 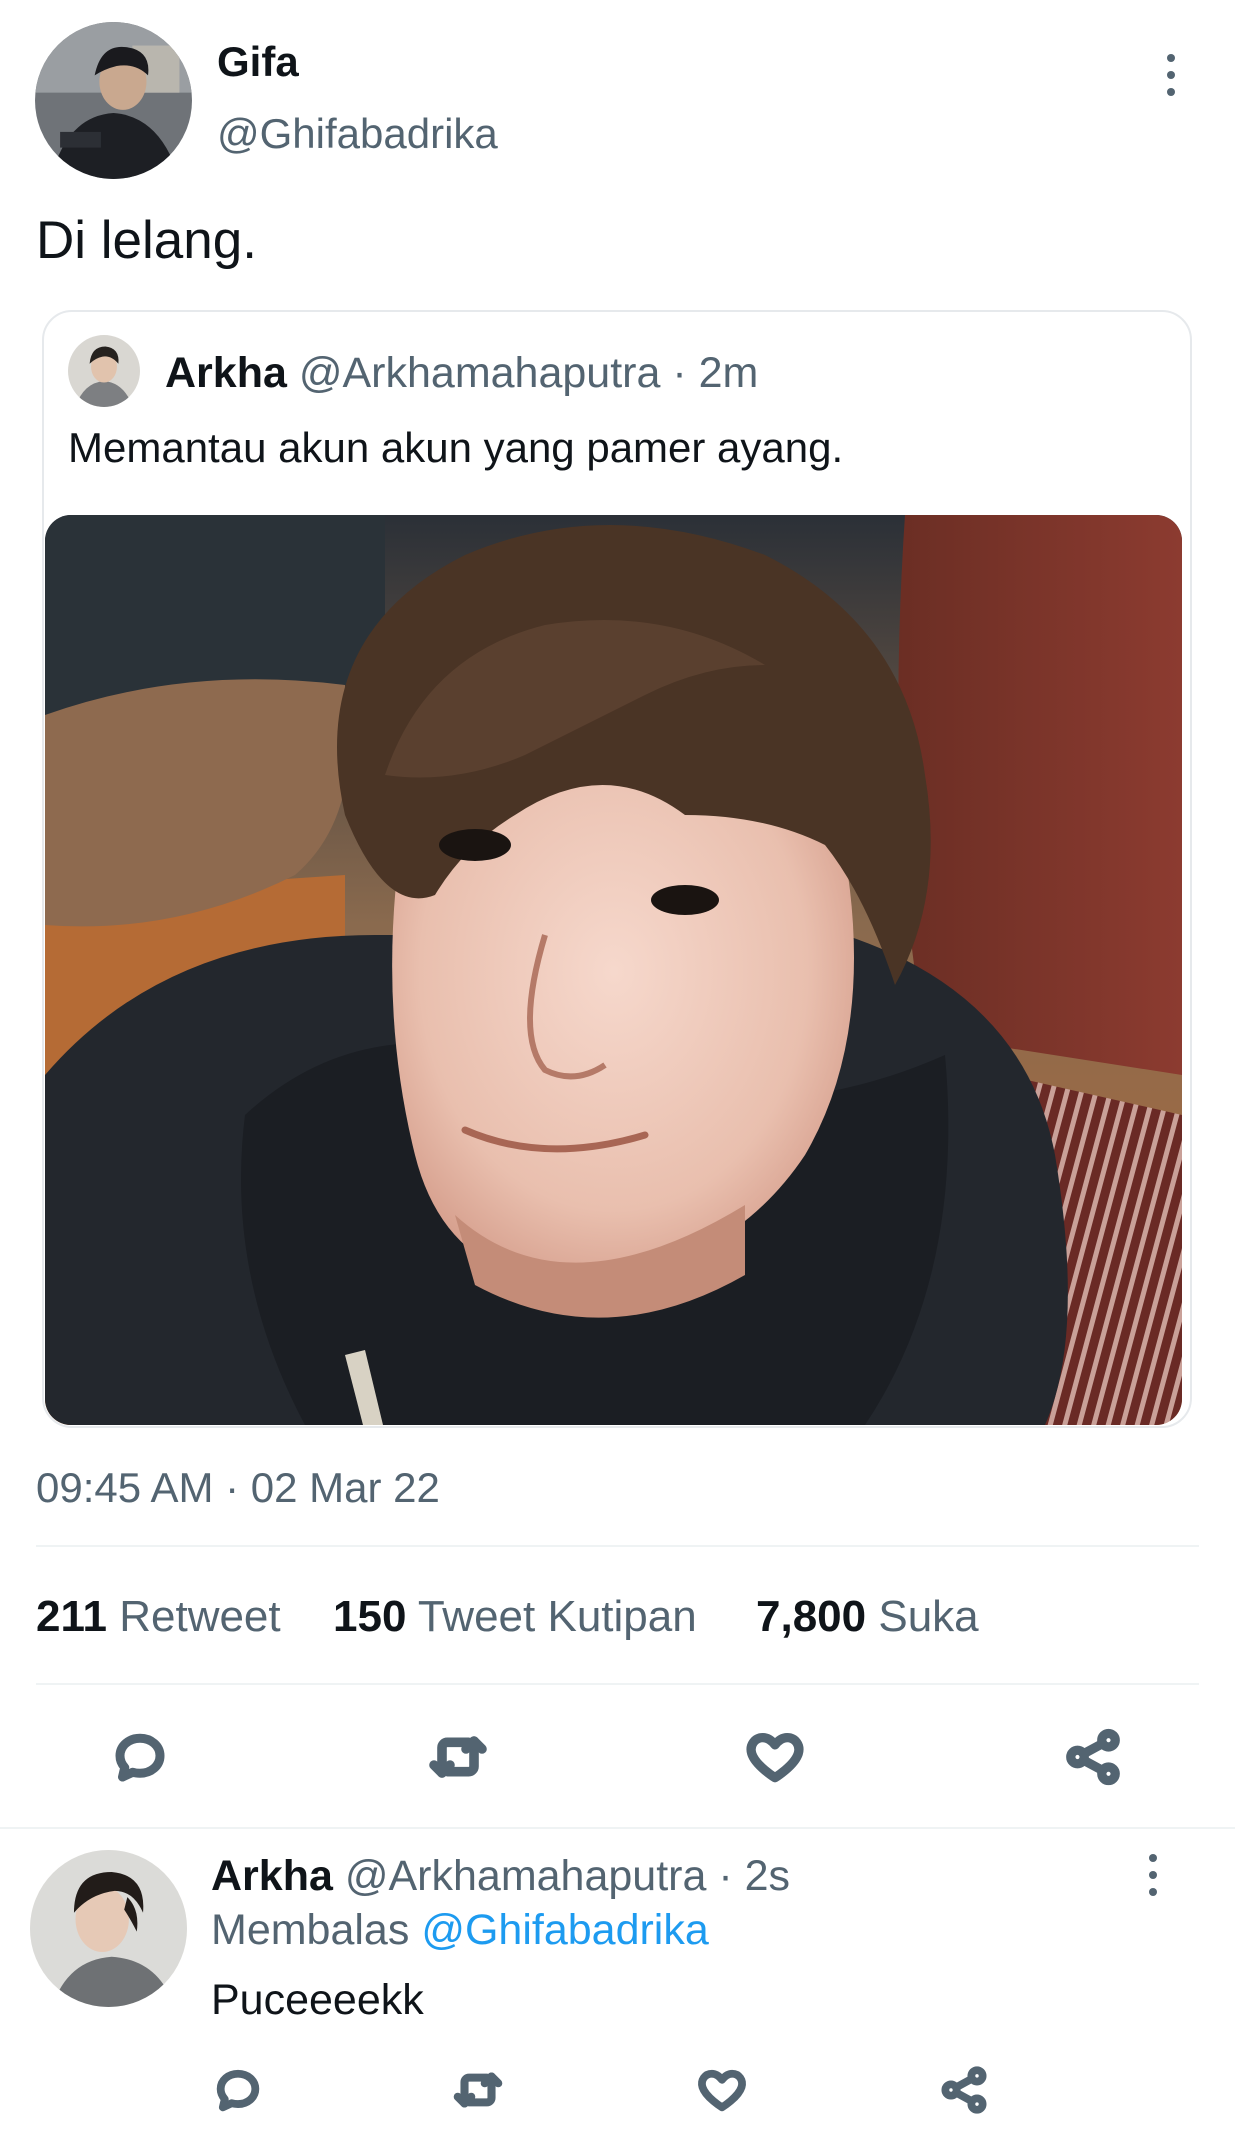 I want to click on like-button, so click(x=775, y=1757).